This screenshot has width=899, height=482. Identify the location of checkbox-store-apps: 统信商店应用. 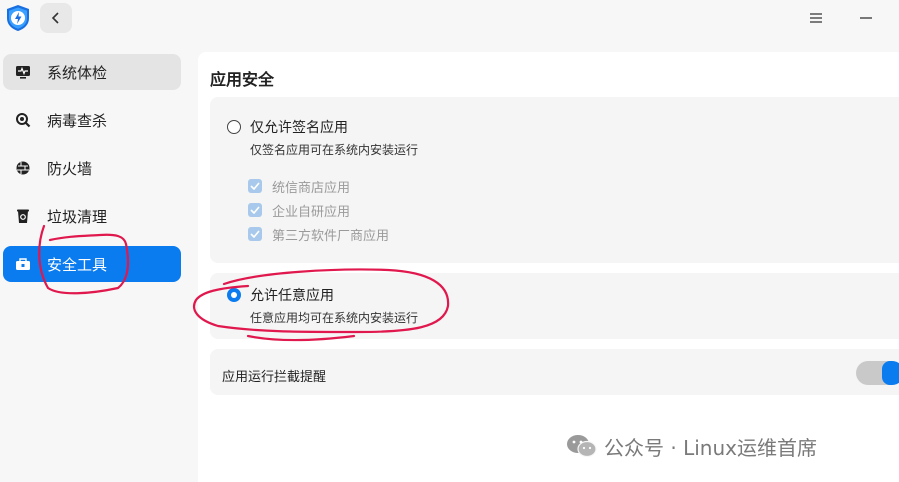
(299, 186).